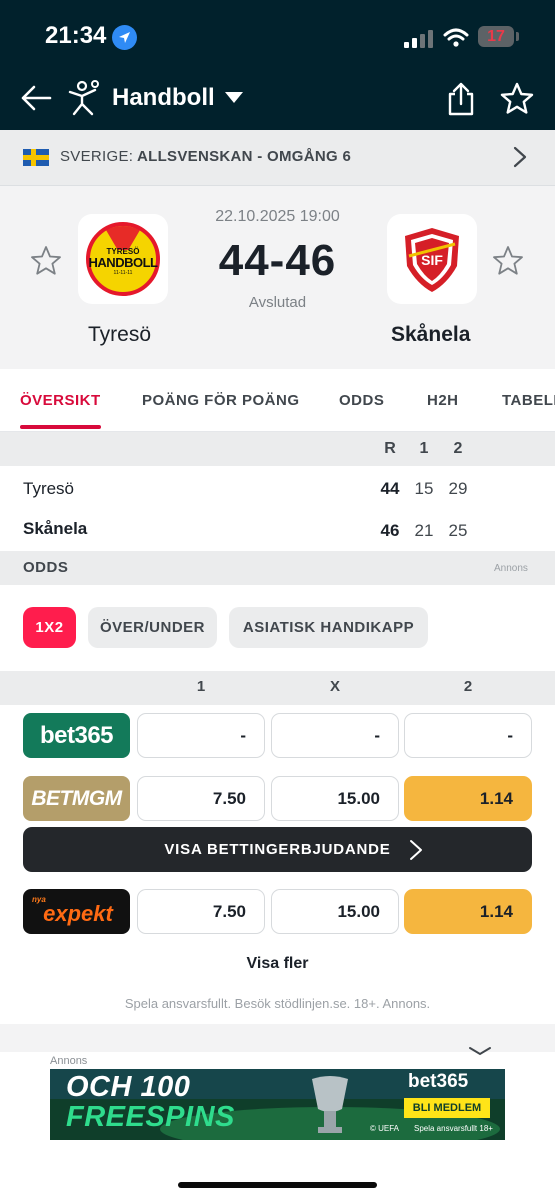  I want to click on handball-player-icon, so click(83, 98).